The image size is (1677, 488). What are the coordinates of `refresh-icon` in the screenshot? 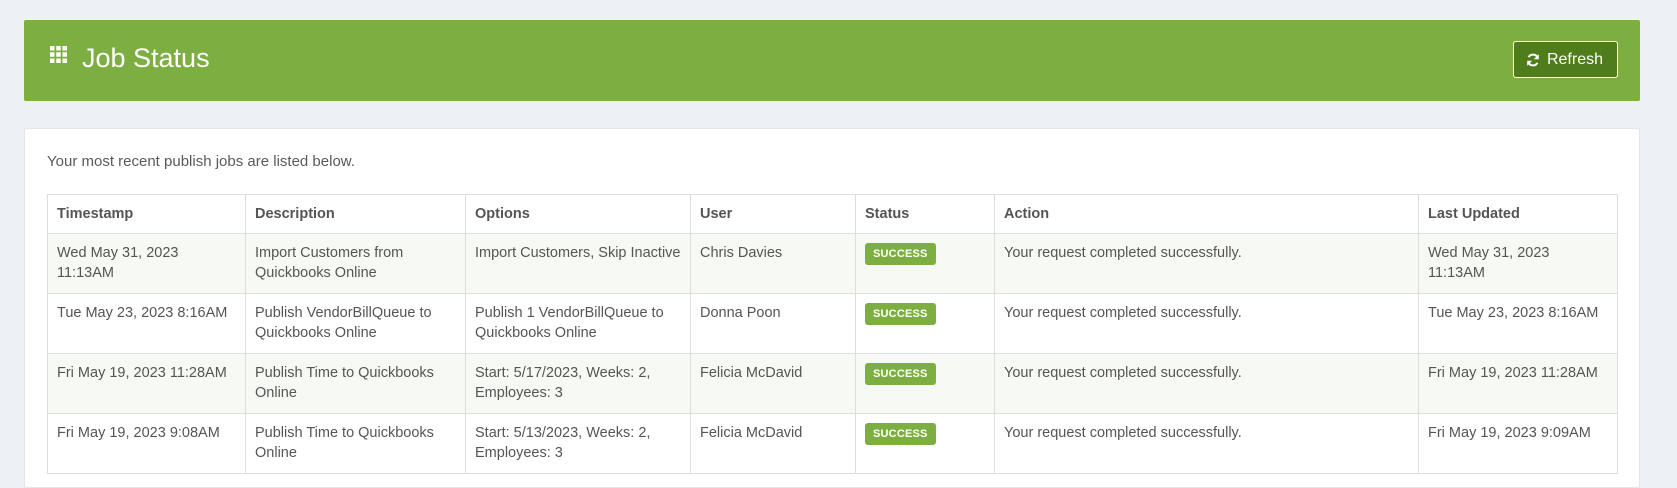 It's located at (1533, 59).